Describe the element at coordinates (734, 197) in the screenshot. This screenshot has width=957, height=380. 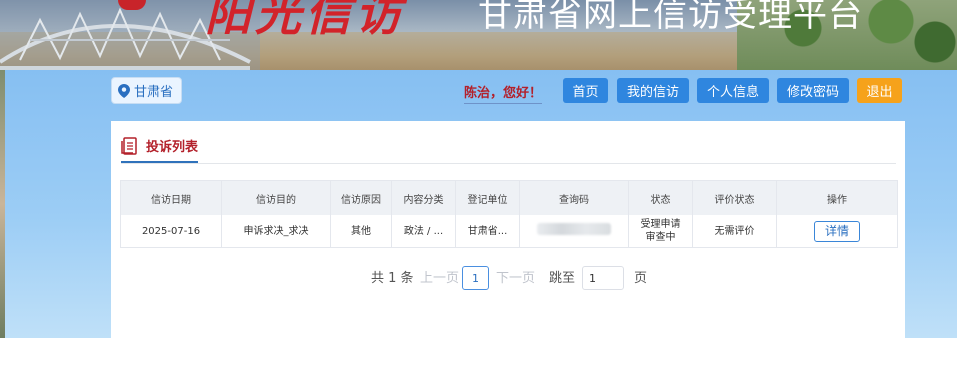
I see `column-header: 评价状态` at that location.